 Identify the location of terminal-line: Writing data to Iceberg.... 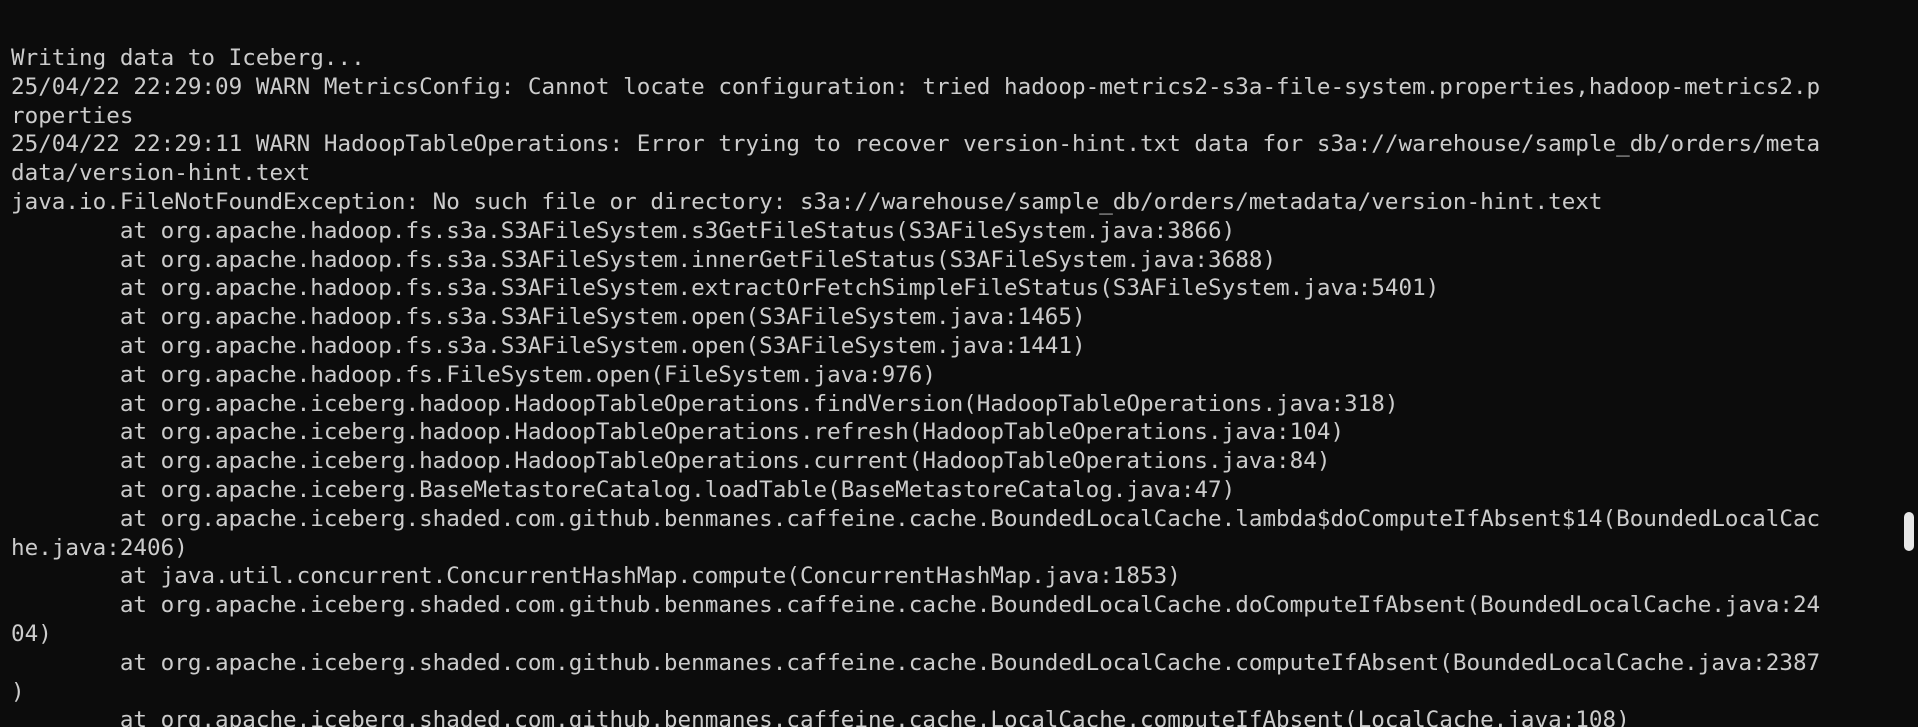
(188, 58).